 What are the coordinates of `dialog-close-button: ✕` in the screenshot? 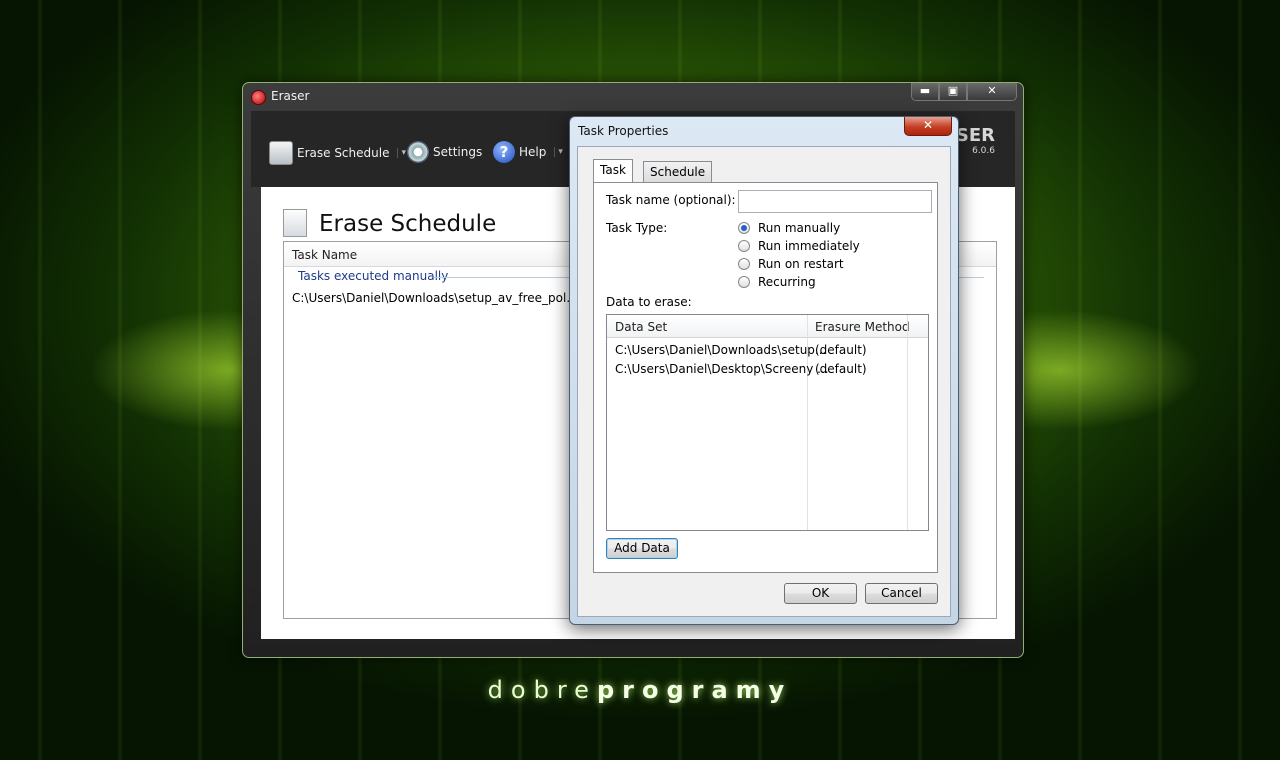 It's located at (928, 126).